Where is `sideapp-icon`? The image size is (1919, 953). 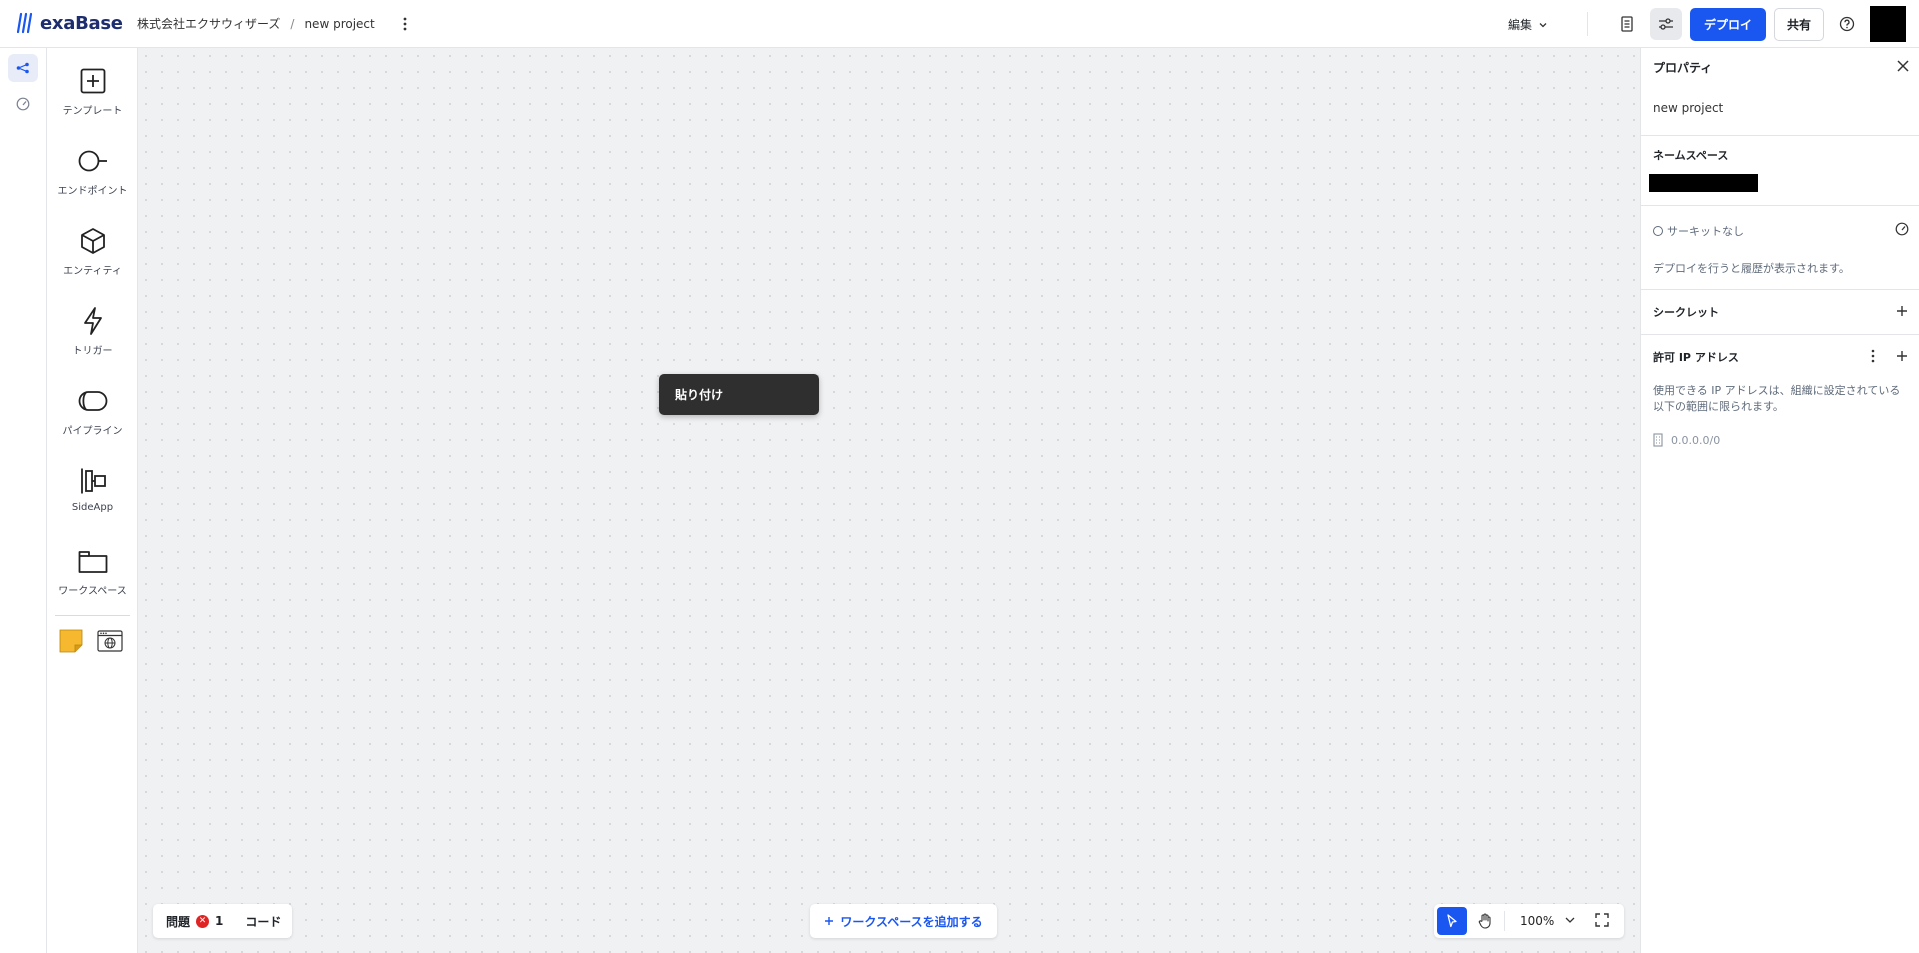
sideapp-icon is located at coordinates (93, 481).